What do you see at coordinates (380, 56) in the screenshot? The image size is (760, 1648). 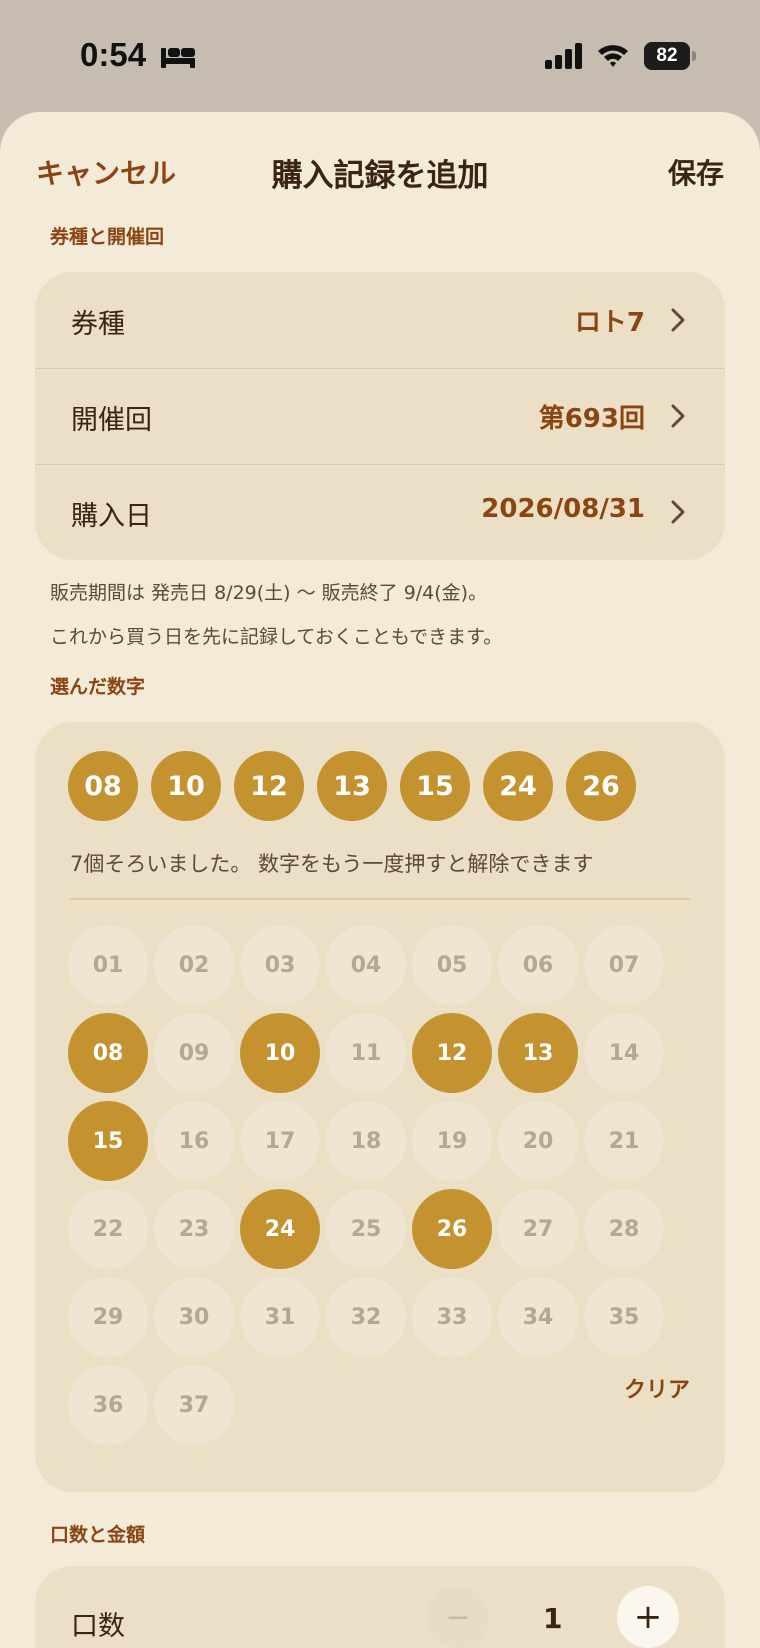 I see `status-bar: 0:54 82` at bounding box center [380, 56].